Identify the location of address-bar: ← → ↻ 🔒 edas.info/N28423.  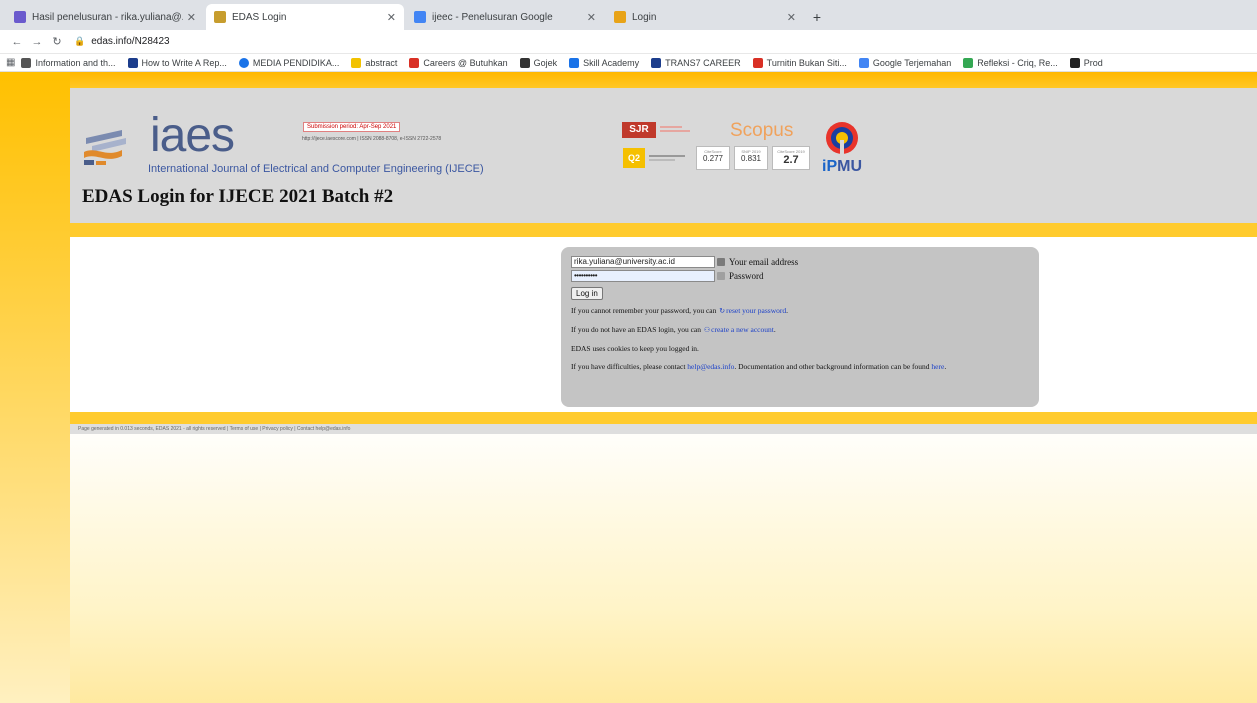
(628, 42).